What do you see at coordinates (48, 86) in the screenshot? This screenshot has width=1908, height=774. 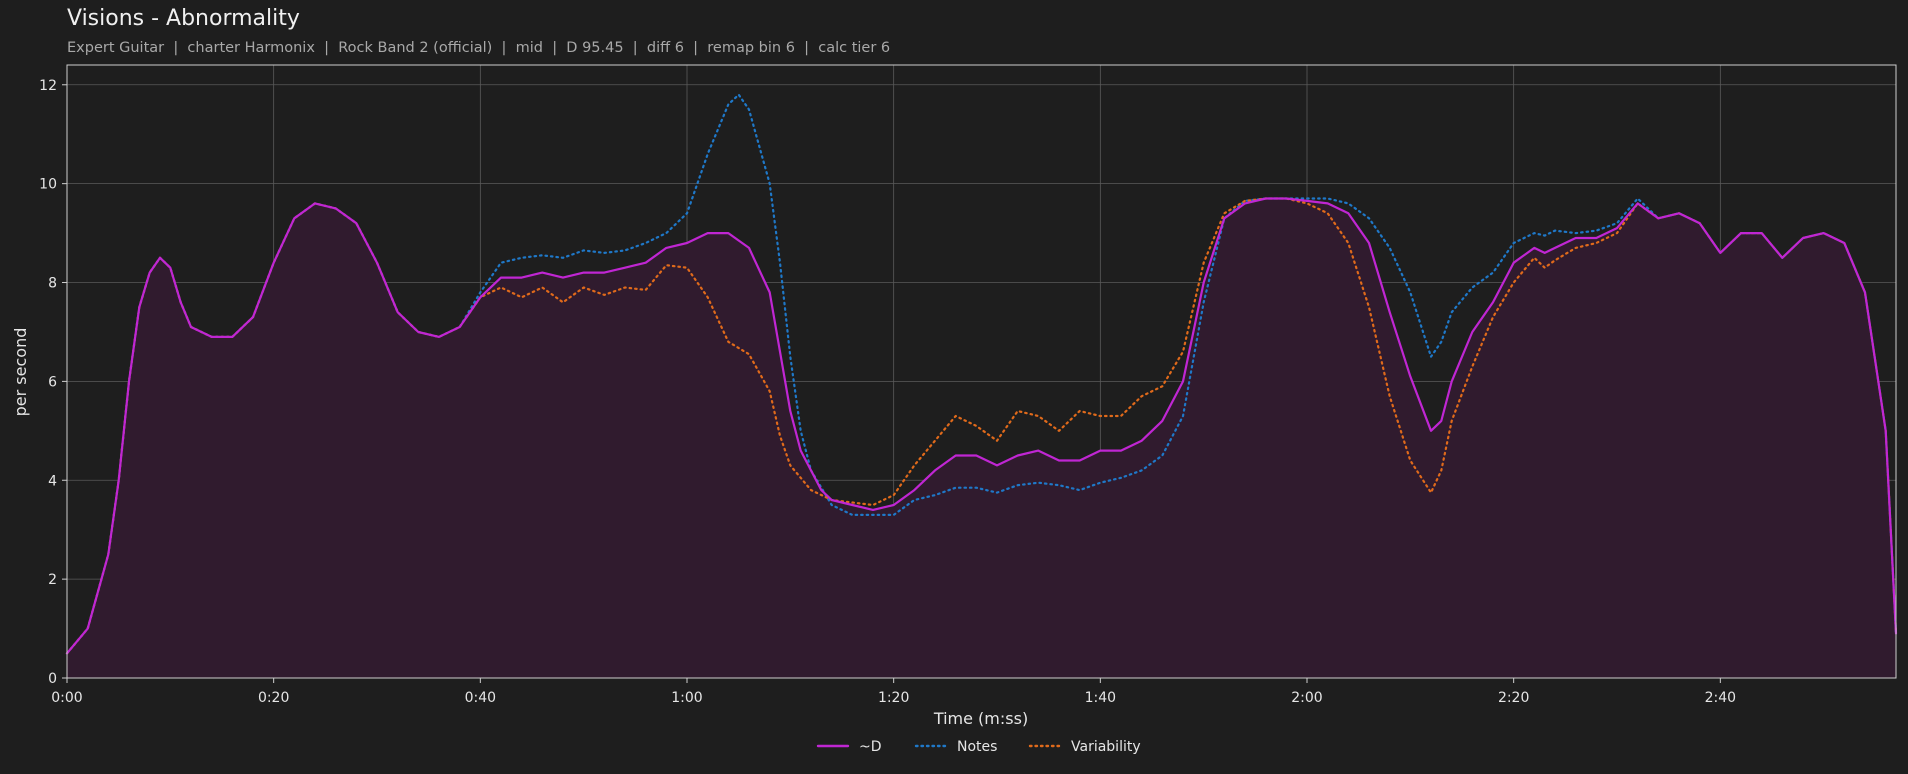 I see `y-tick-label: 12` at bounding box center [48, 86].